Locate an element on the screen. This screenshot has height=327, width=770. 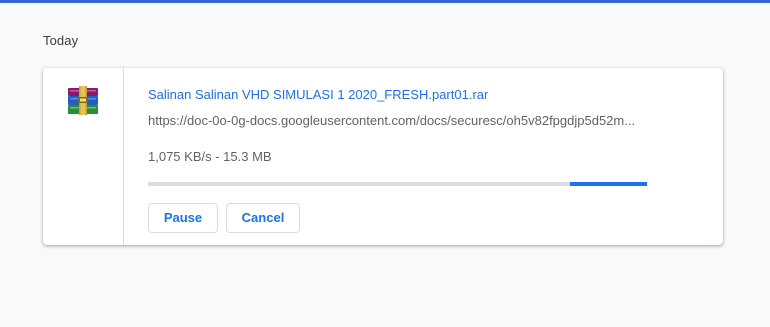
cancel-button: Cancel is located at coordinates (263, 218).